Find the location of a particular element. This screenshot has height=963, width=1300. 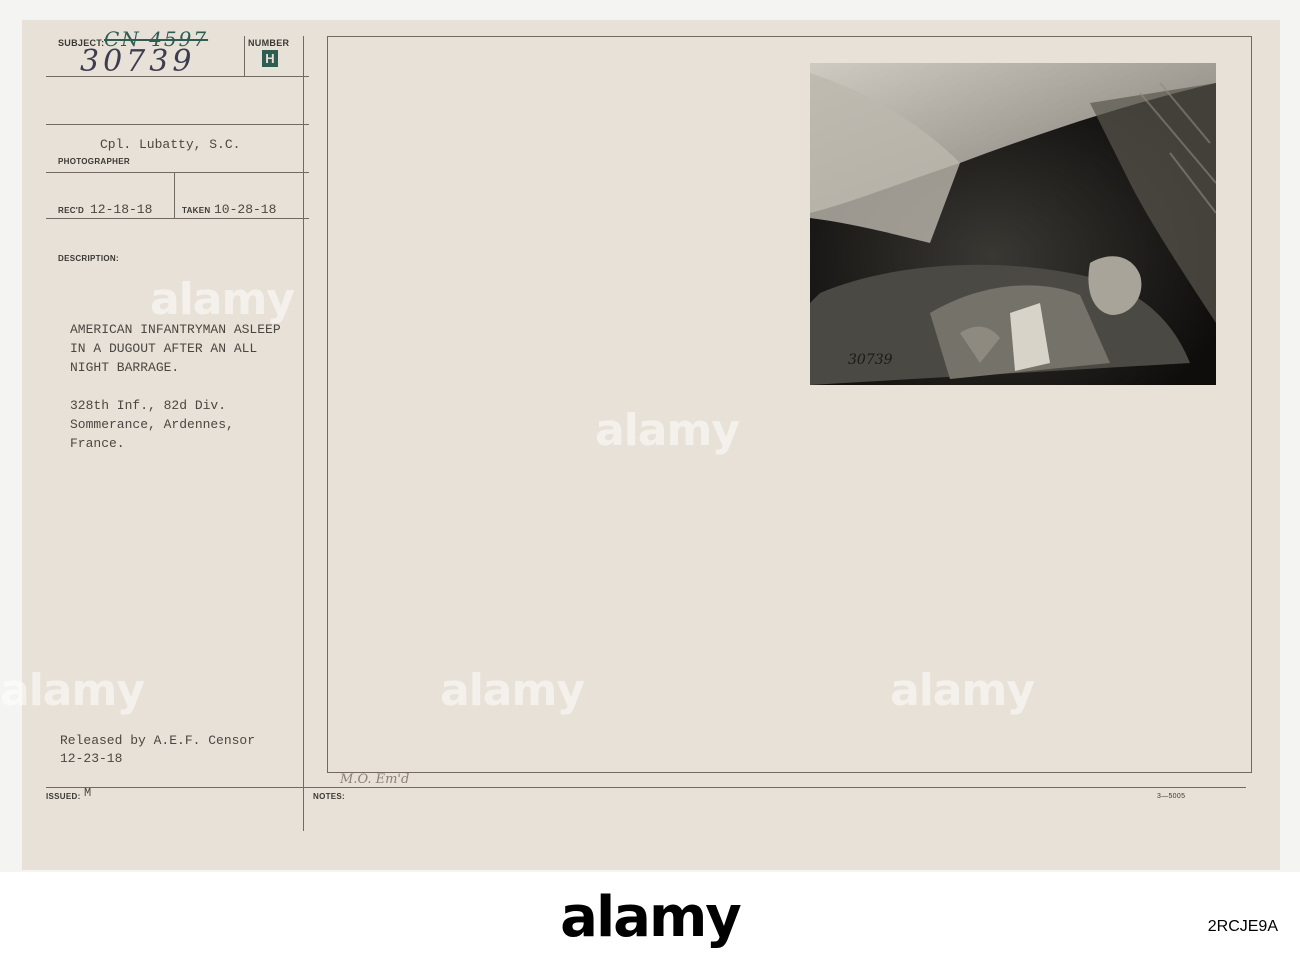

form-number: 3—5005 is located at coordinates (1171, 796).